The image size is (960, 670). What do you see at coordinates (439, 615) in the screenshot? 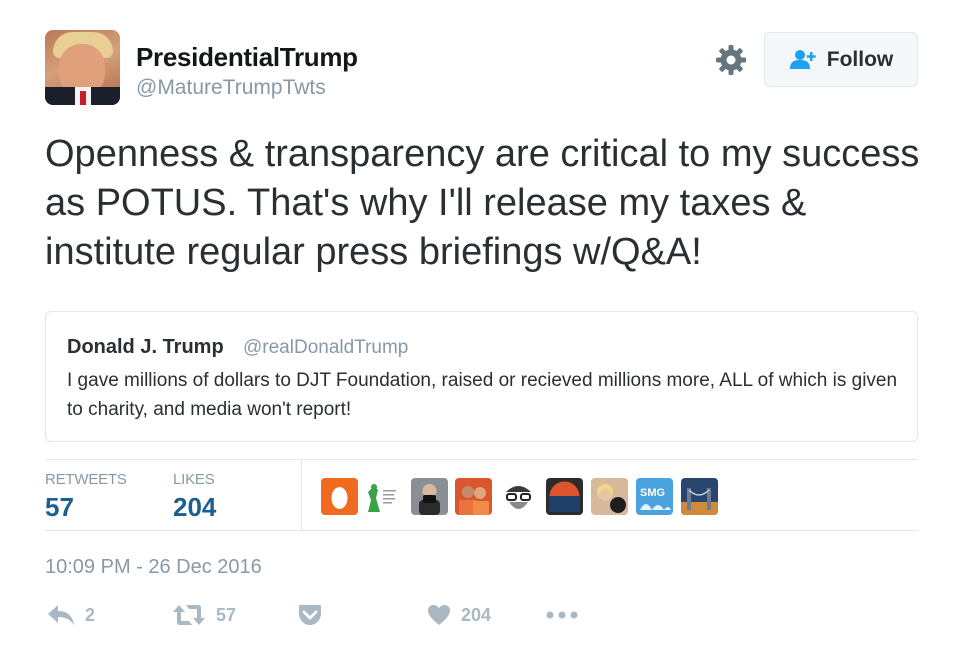
I see `heart-icon` at bounding box center [439, 615].